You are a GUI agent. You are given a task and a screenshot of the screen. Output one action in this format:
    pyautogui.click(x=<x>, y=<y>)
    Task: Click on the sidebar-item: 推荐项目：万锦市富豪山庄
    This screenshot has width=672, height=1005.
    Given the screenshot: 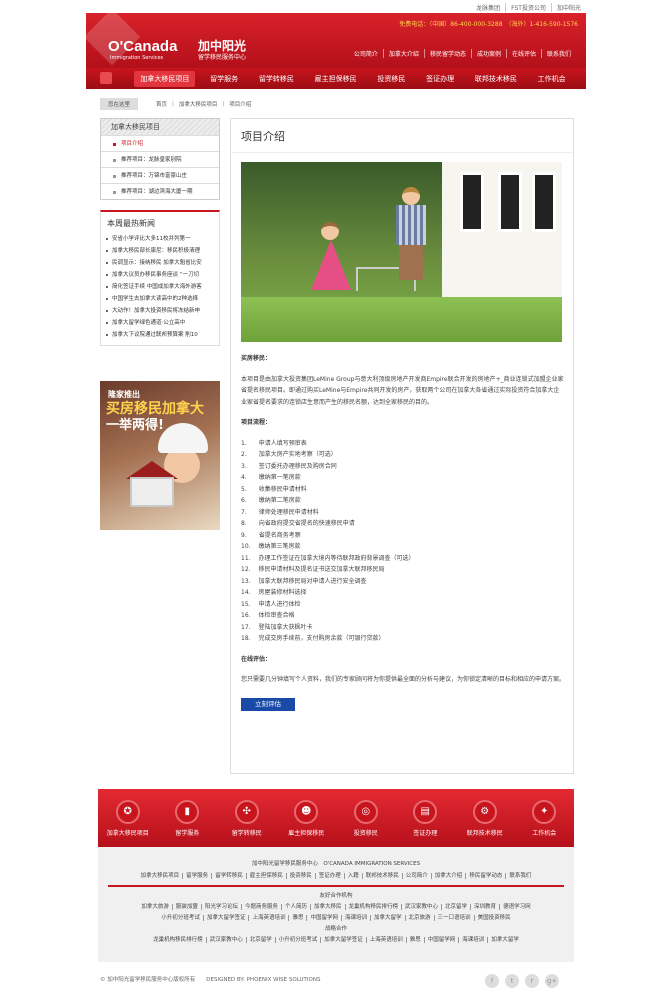 What is the action you would take?
    pyautogui.click(x=160, y=175)
    